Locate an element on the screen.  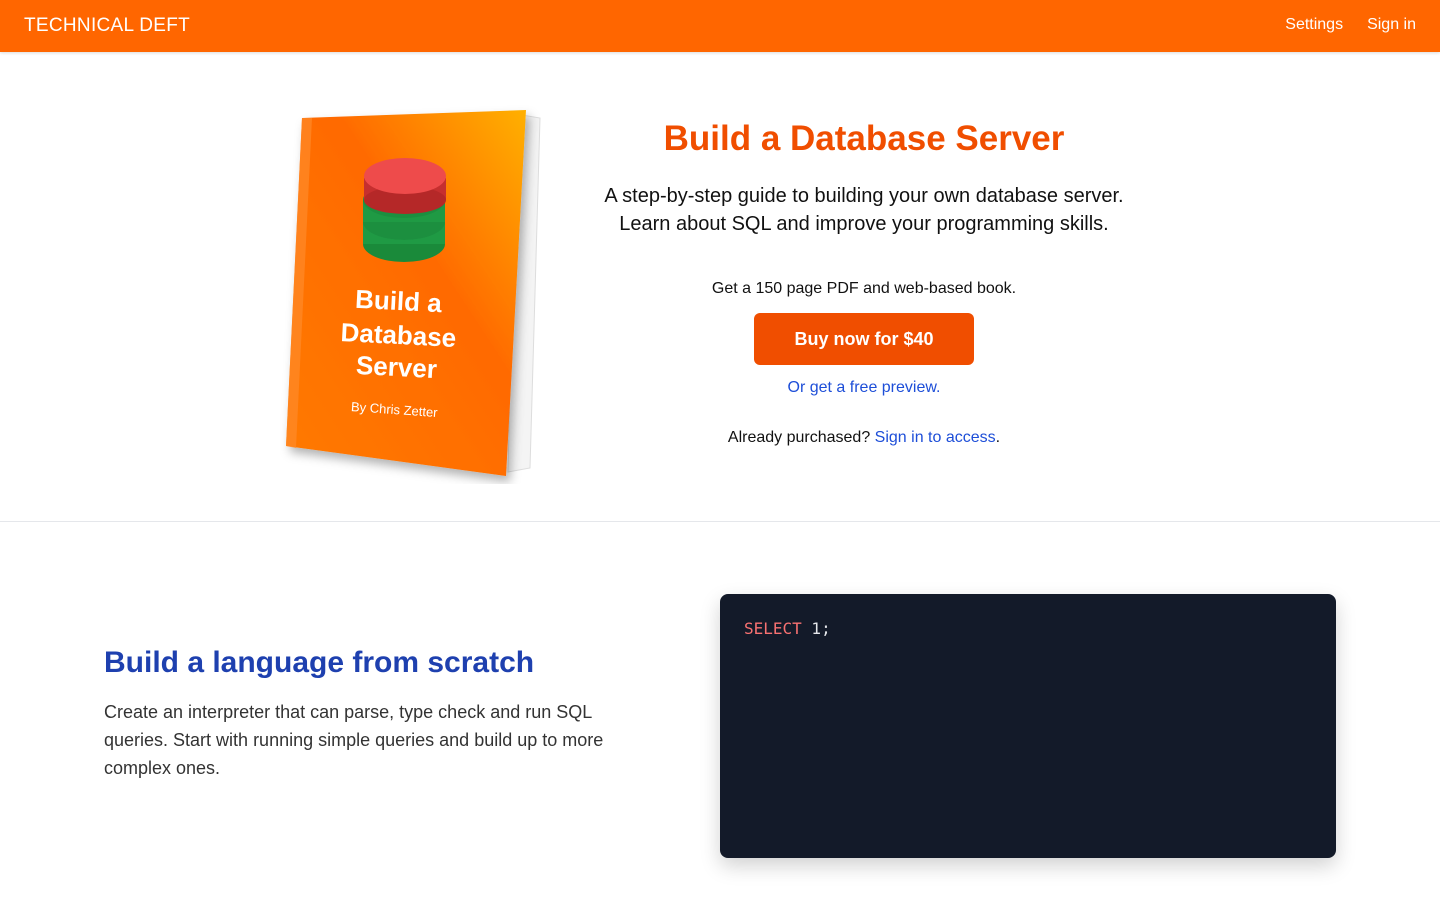
buy-now-button: Buy now for $40 is located at coordinates (864, 339).